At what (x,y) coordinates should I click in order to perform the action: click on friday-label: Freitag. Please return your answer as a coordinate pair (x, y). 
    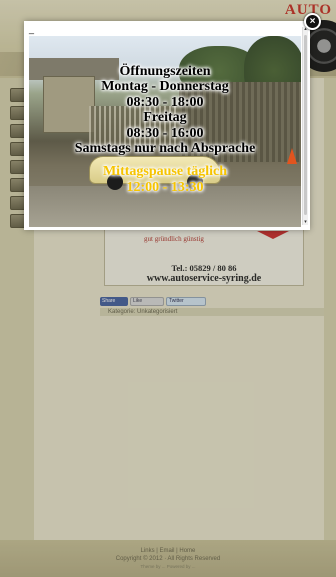
    Looking at the image, I should click on (165, 118).